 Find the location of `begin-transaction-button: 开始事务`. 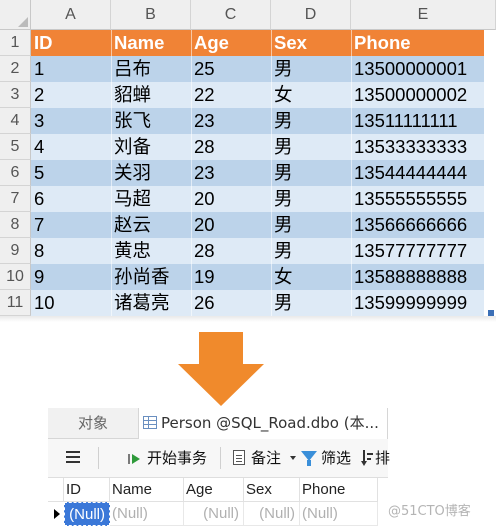

begin-transaction-button: 开始事务 is located at coordinates (167, 458).